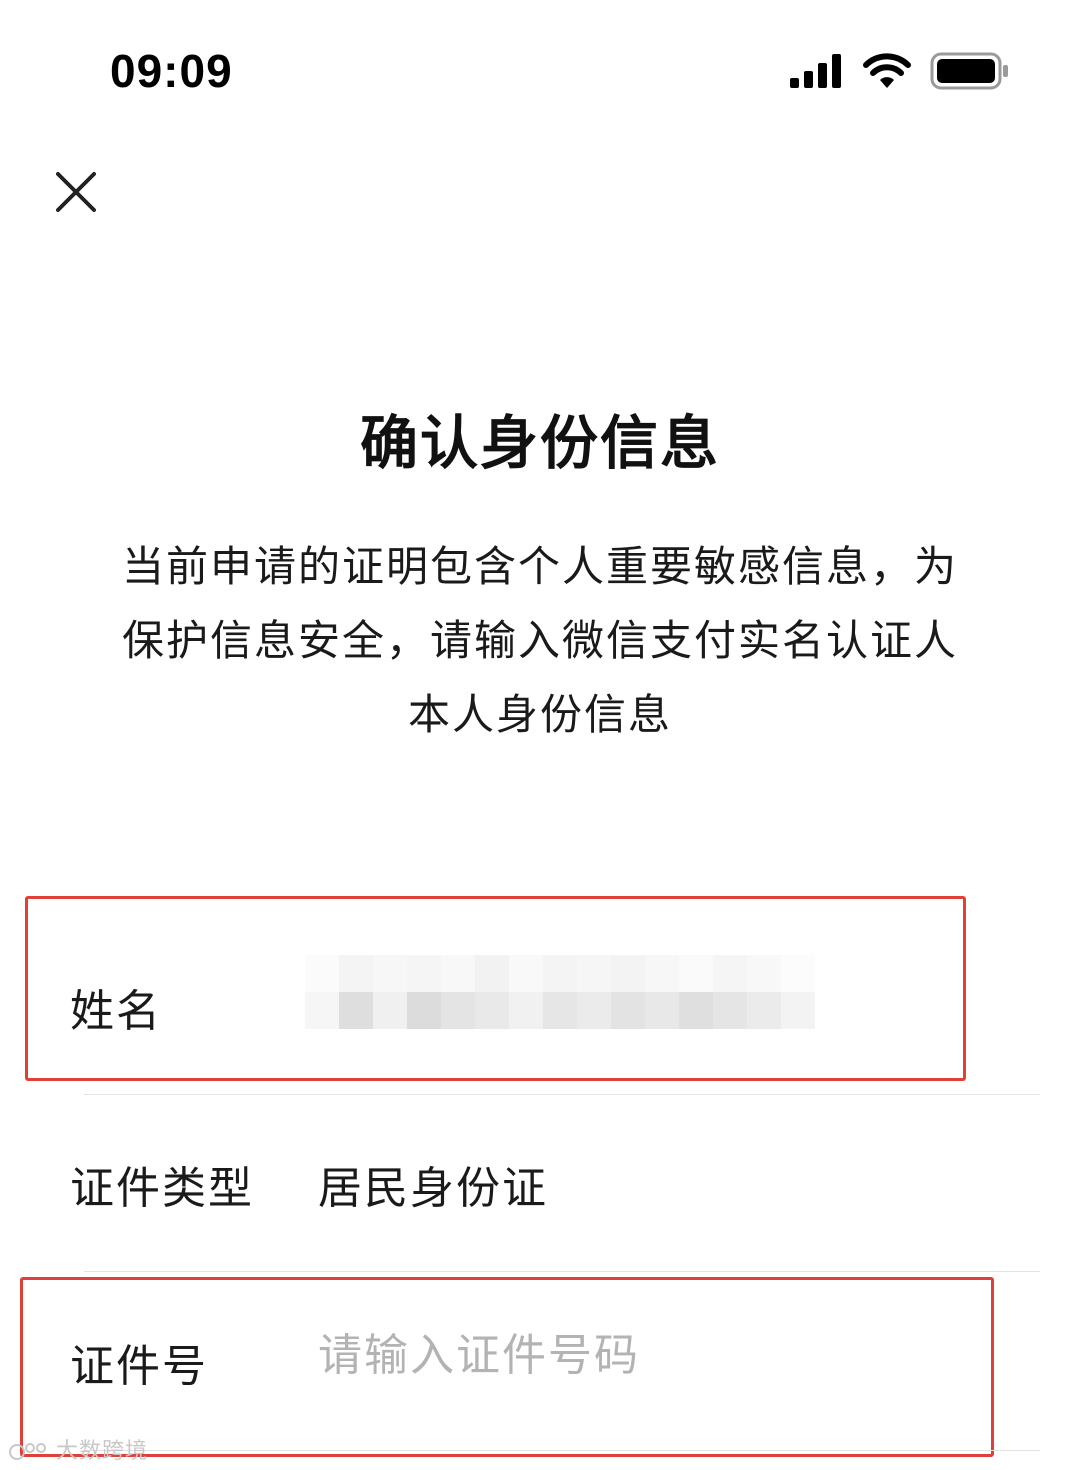  I want to click on name-value-blurred, so click(565, 992).